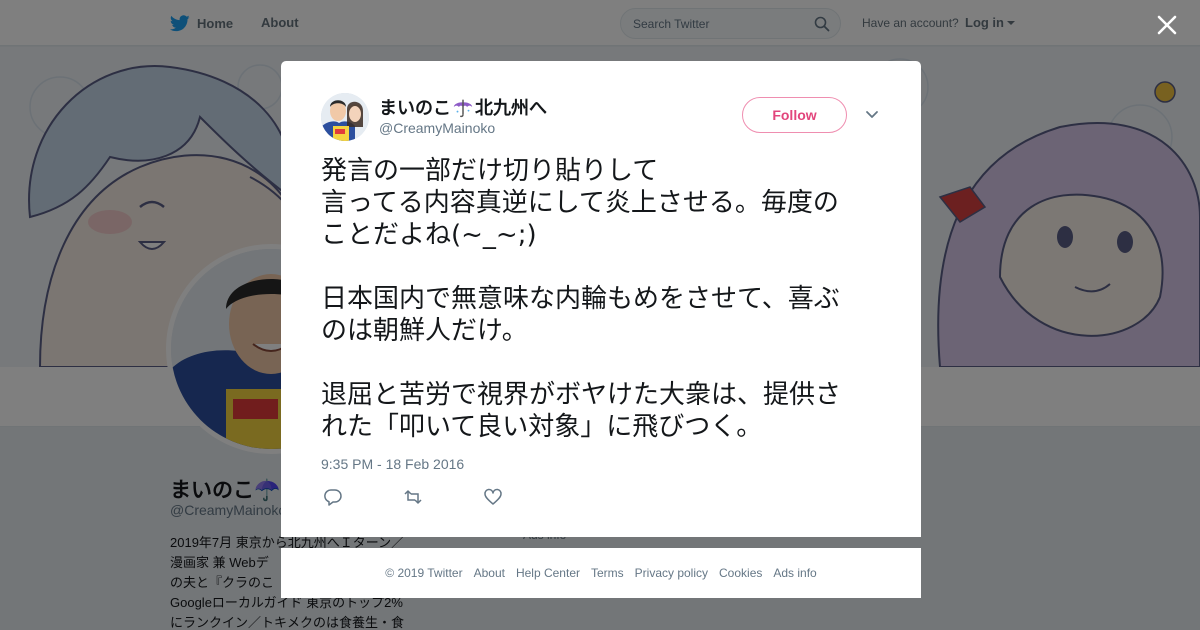 The width and height of the screenshot is (1200, 630). I want to click on tweet-line: のは朝鮮人だけ。, so click(424, 331).